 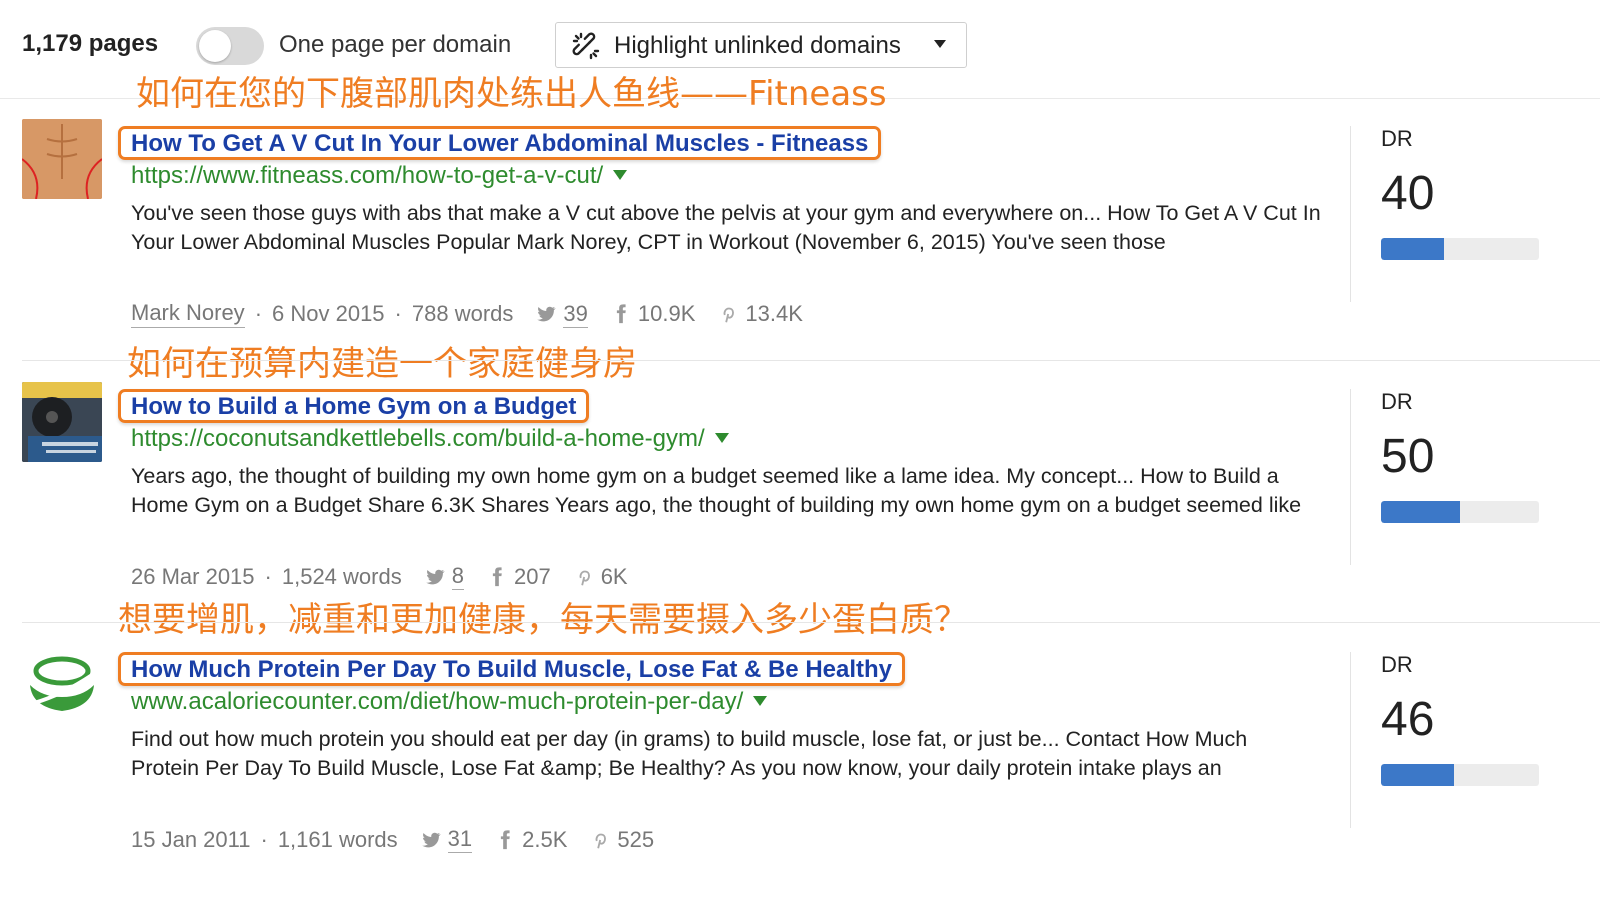 I want to click on annotation-1: 如何在您的下腹部肌肉处练出人鱼线——Fitneass, so click(x=511, y=94).